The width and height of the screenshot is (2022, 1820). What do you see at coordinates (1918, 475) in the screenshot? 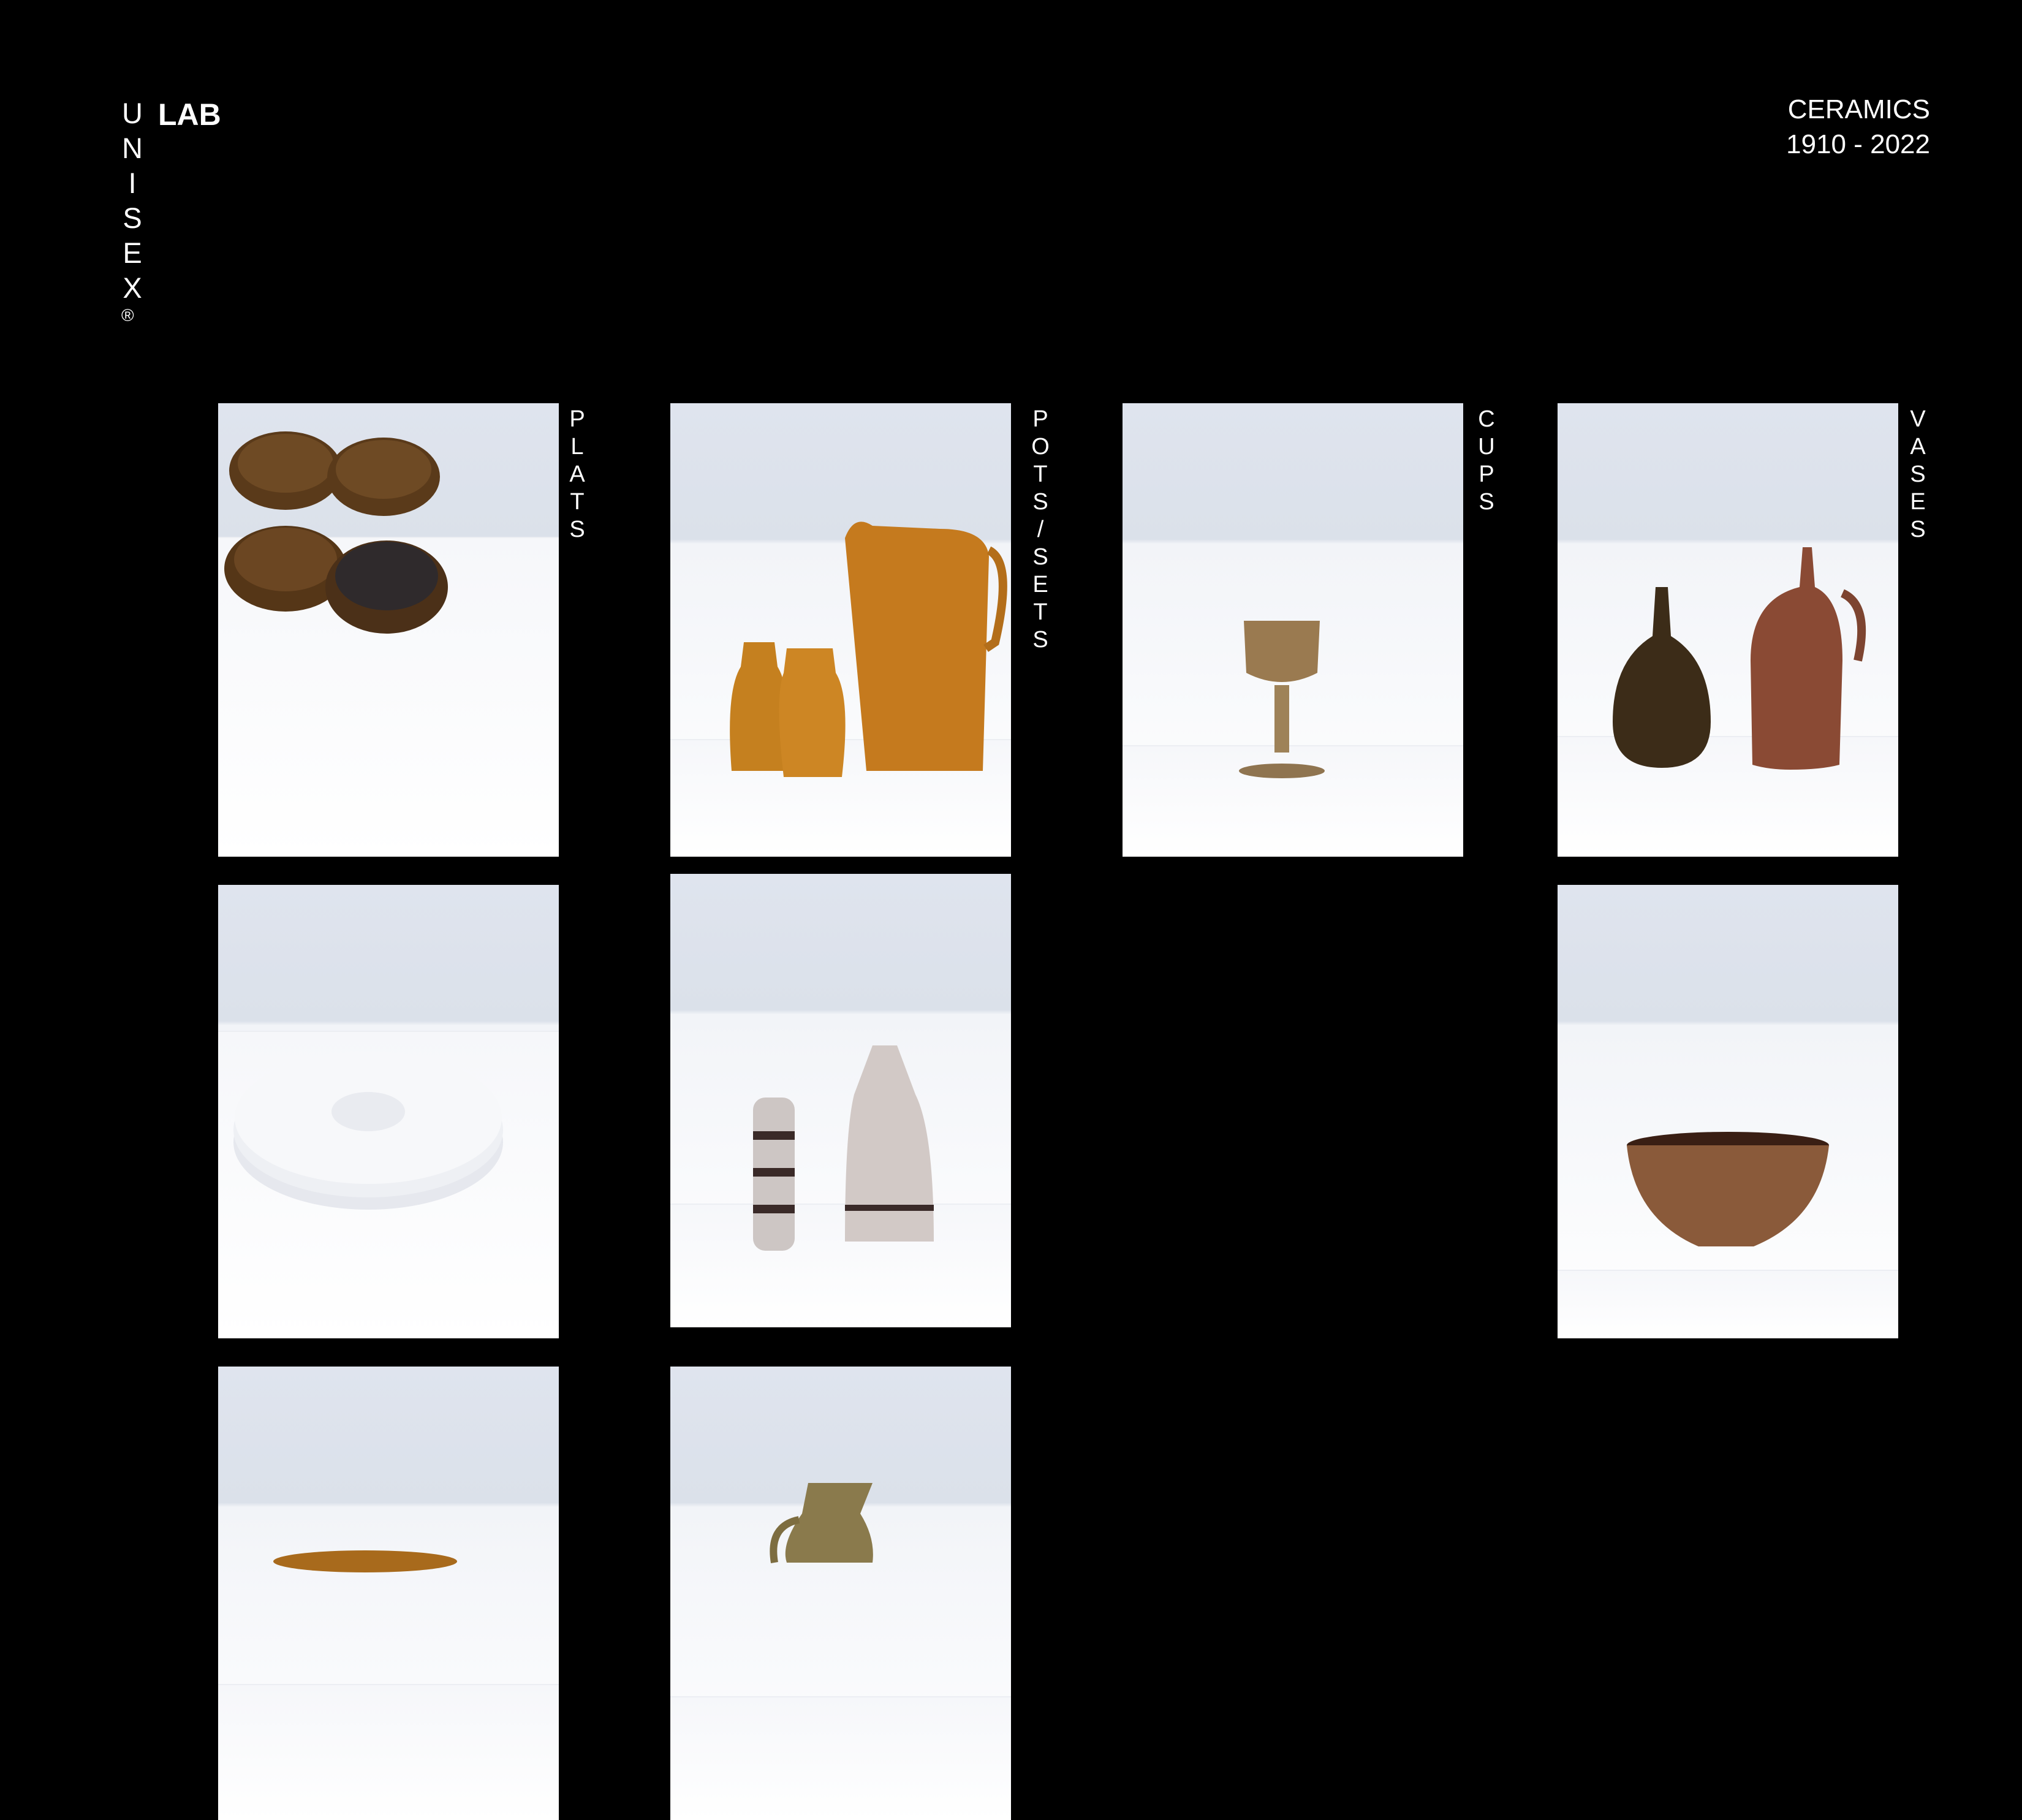
I see `category-label-vases: VASES` at bounding box center [1918, 475].